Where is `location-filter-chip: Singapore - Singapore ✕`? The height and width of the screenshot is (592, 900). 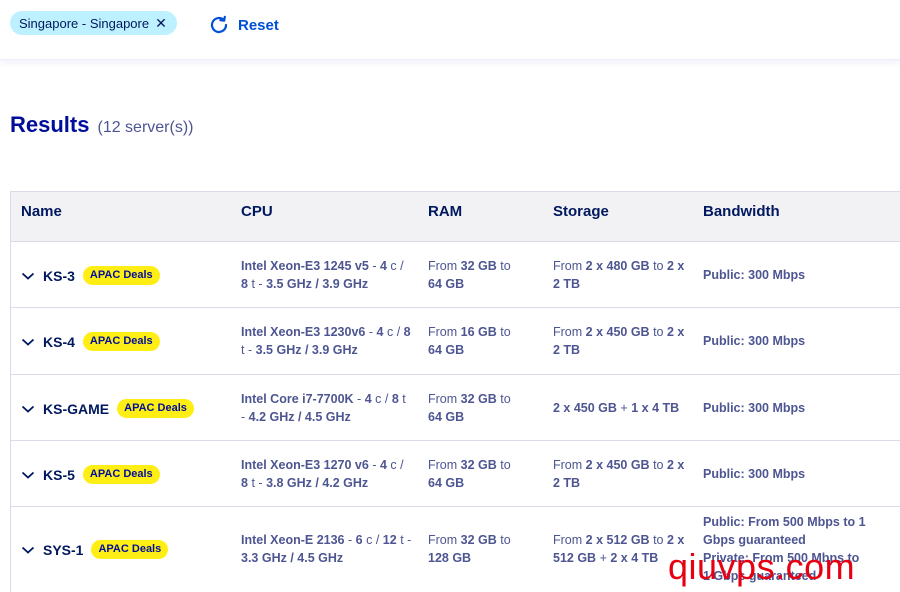 location-filter-chip: Singapore - Singapore ✕ is located at coordinates (93, 23).